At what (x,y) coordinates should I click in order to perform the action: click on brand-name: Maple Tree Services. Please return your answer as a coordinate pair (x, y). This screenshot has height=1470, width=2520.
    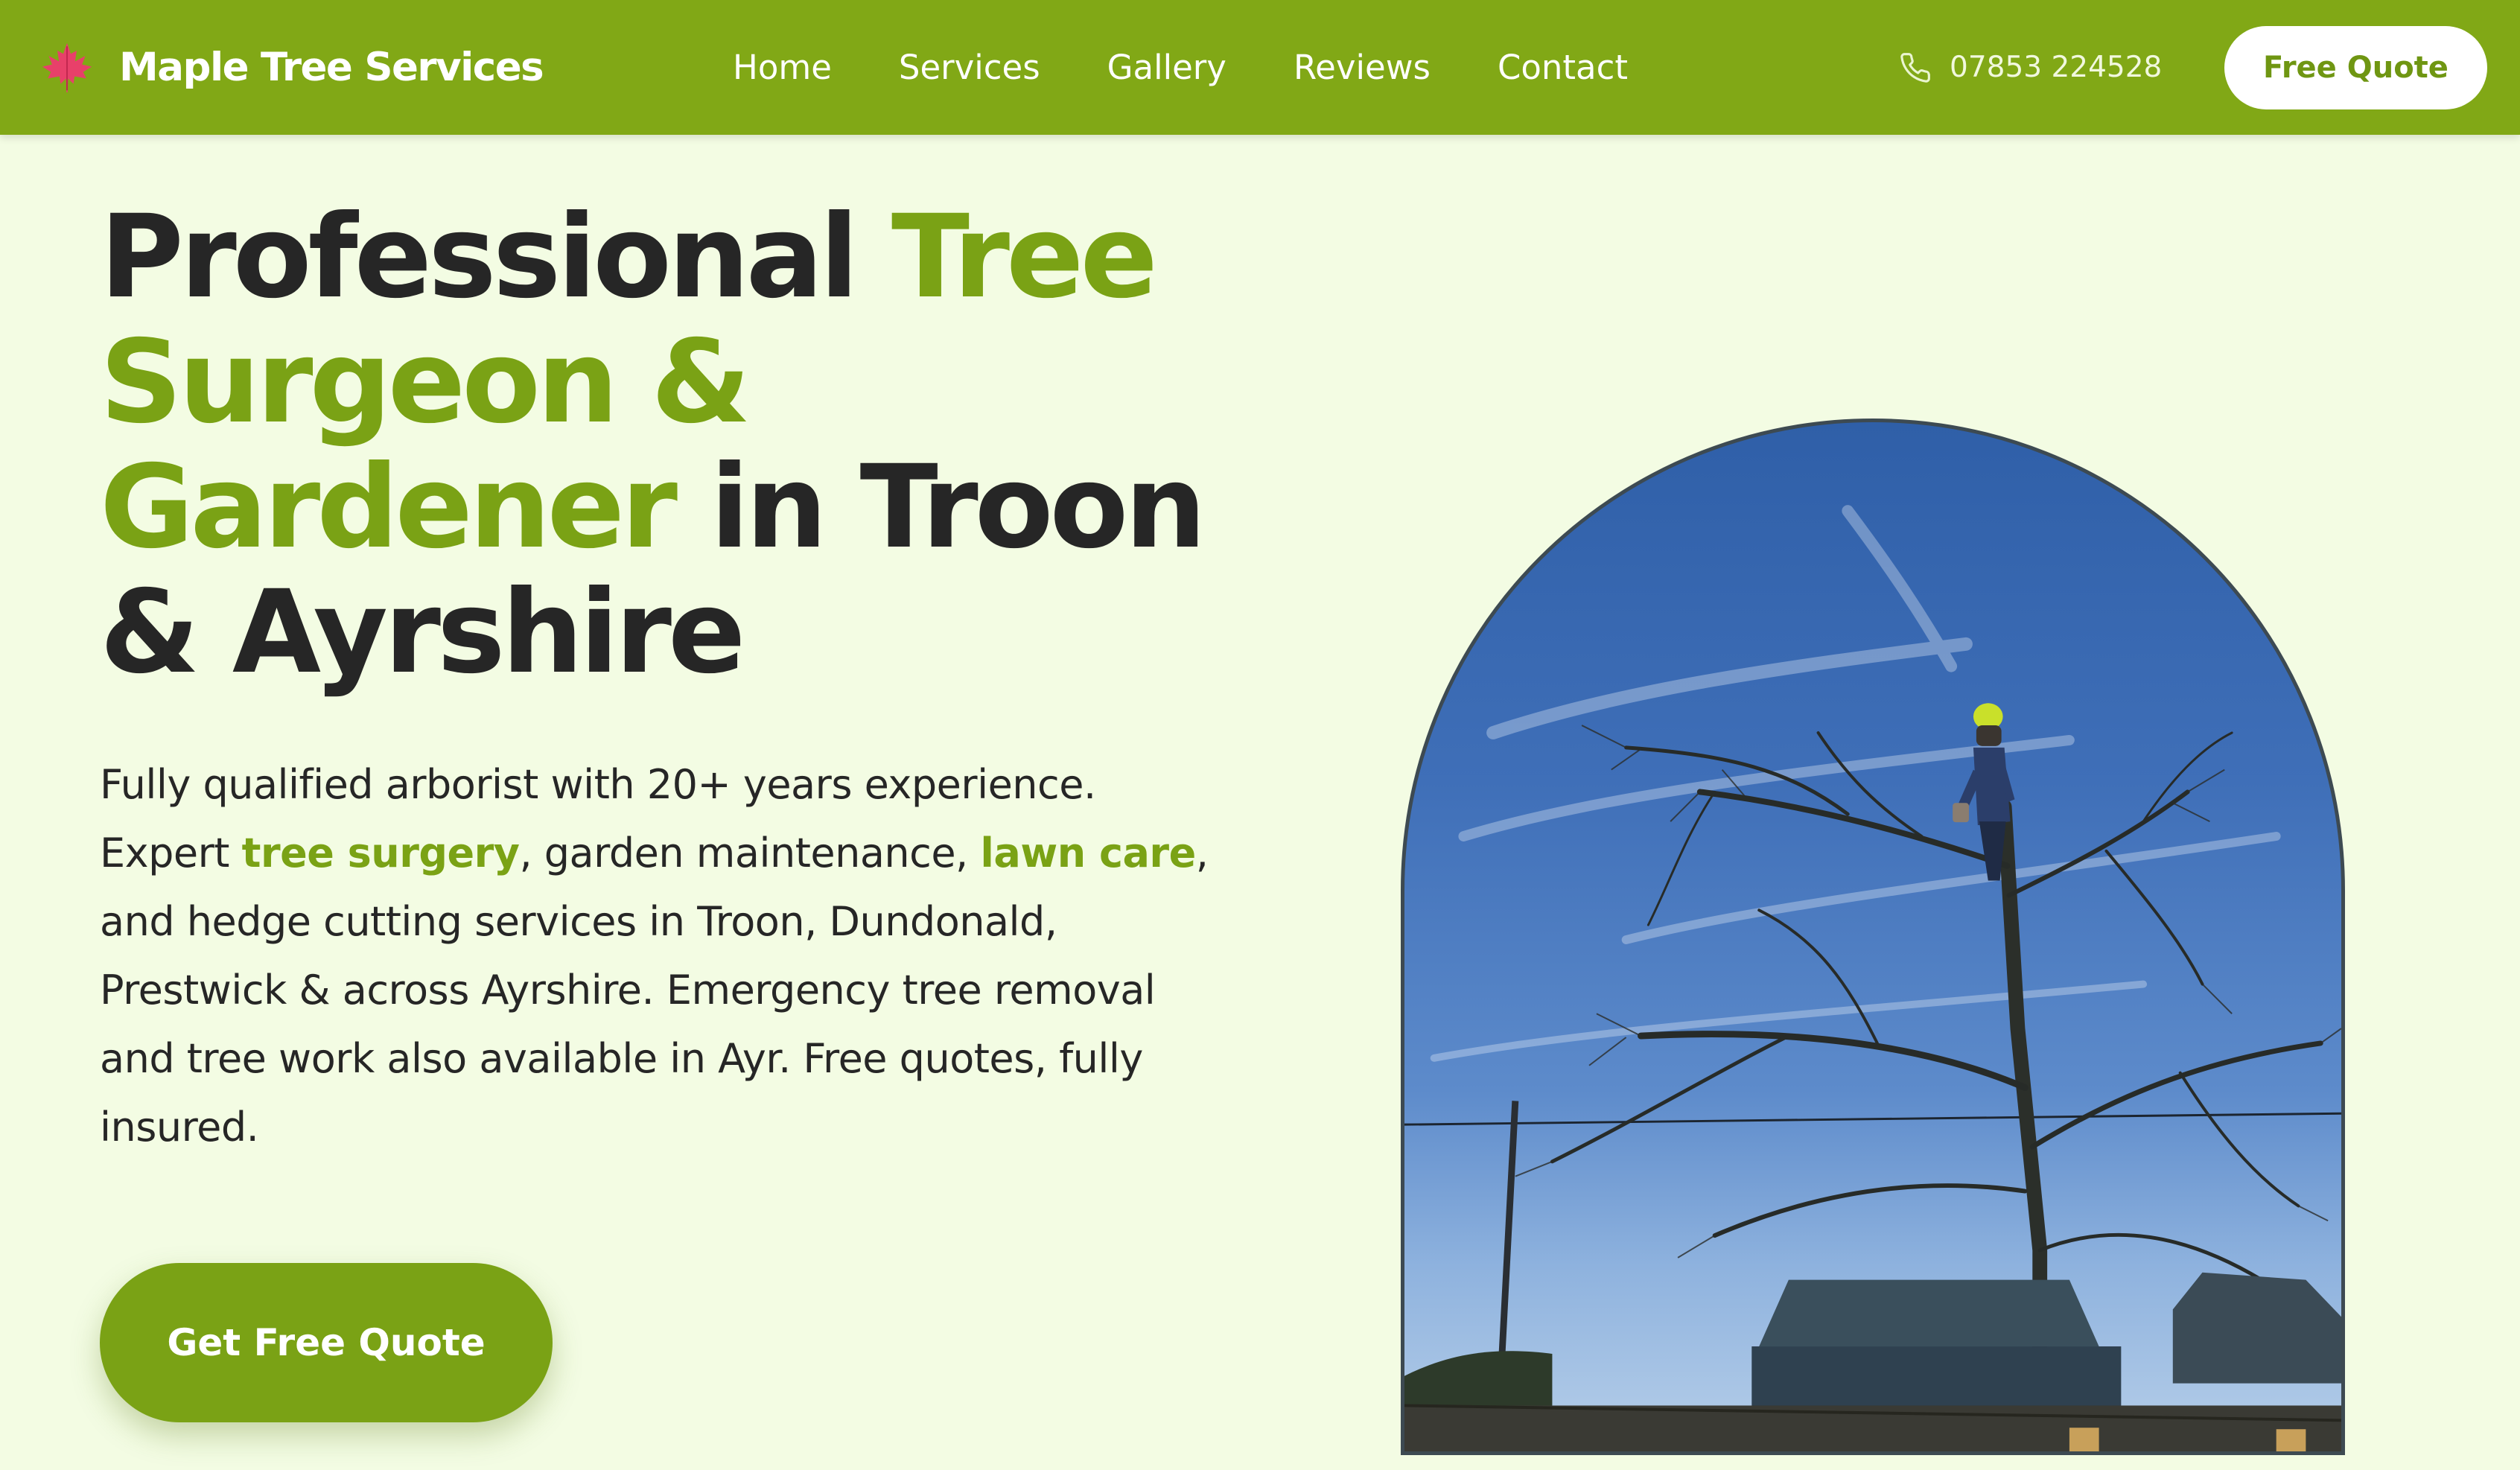
    Looking at the image, I should click on (331, 67).